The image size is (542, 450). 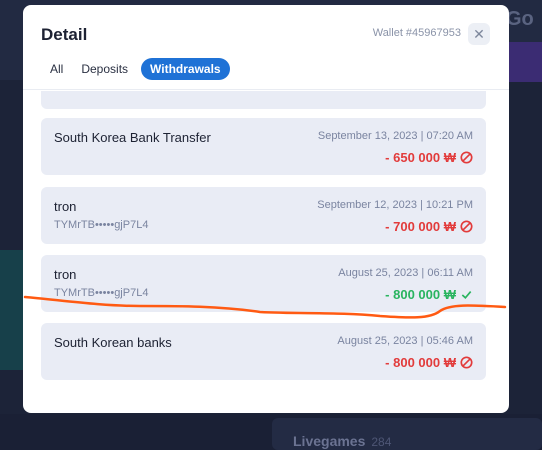 I want to click on wallet-id: Wallet #45967953, so click(x=416, y=33).